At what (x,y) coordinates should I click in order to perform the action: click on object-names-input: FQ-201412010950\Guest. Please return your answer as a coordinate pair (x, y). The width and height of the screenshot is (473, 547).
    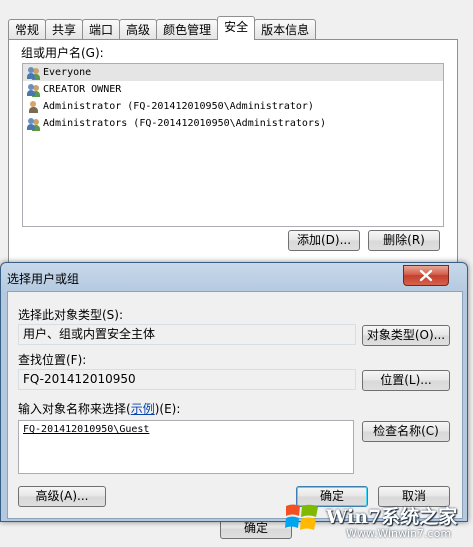
    Looking at the image, I should click on (186, 447).